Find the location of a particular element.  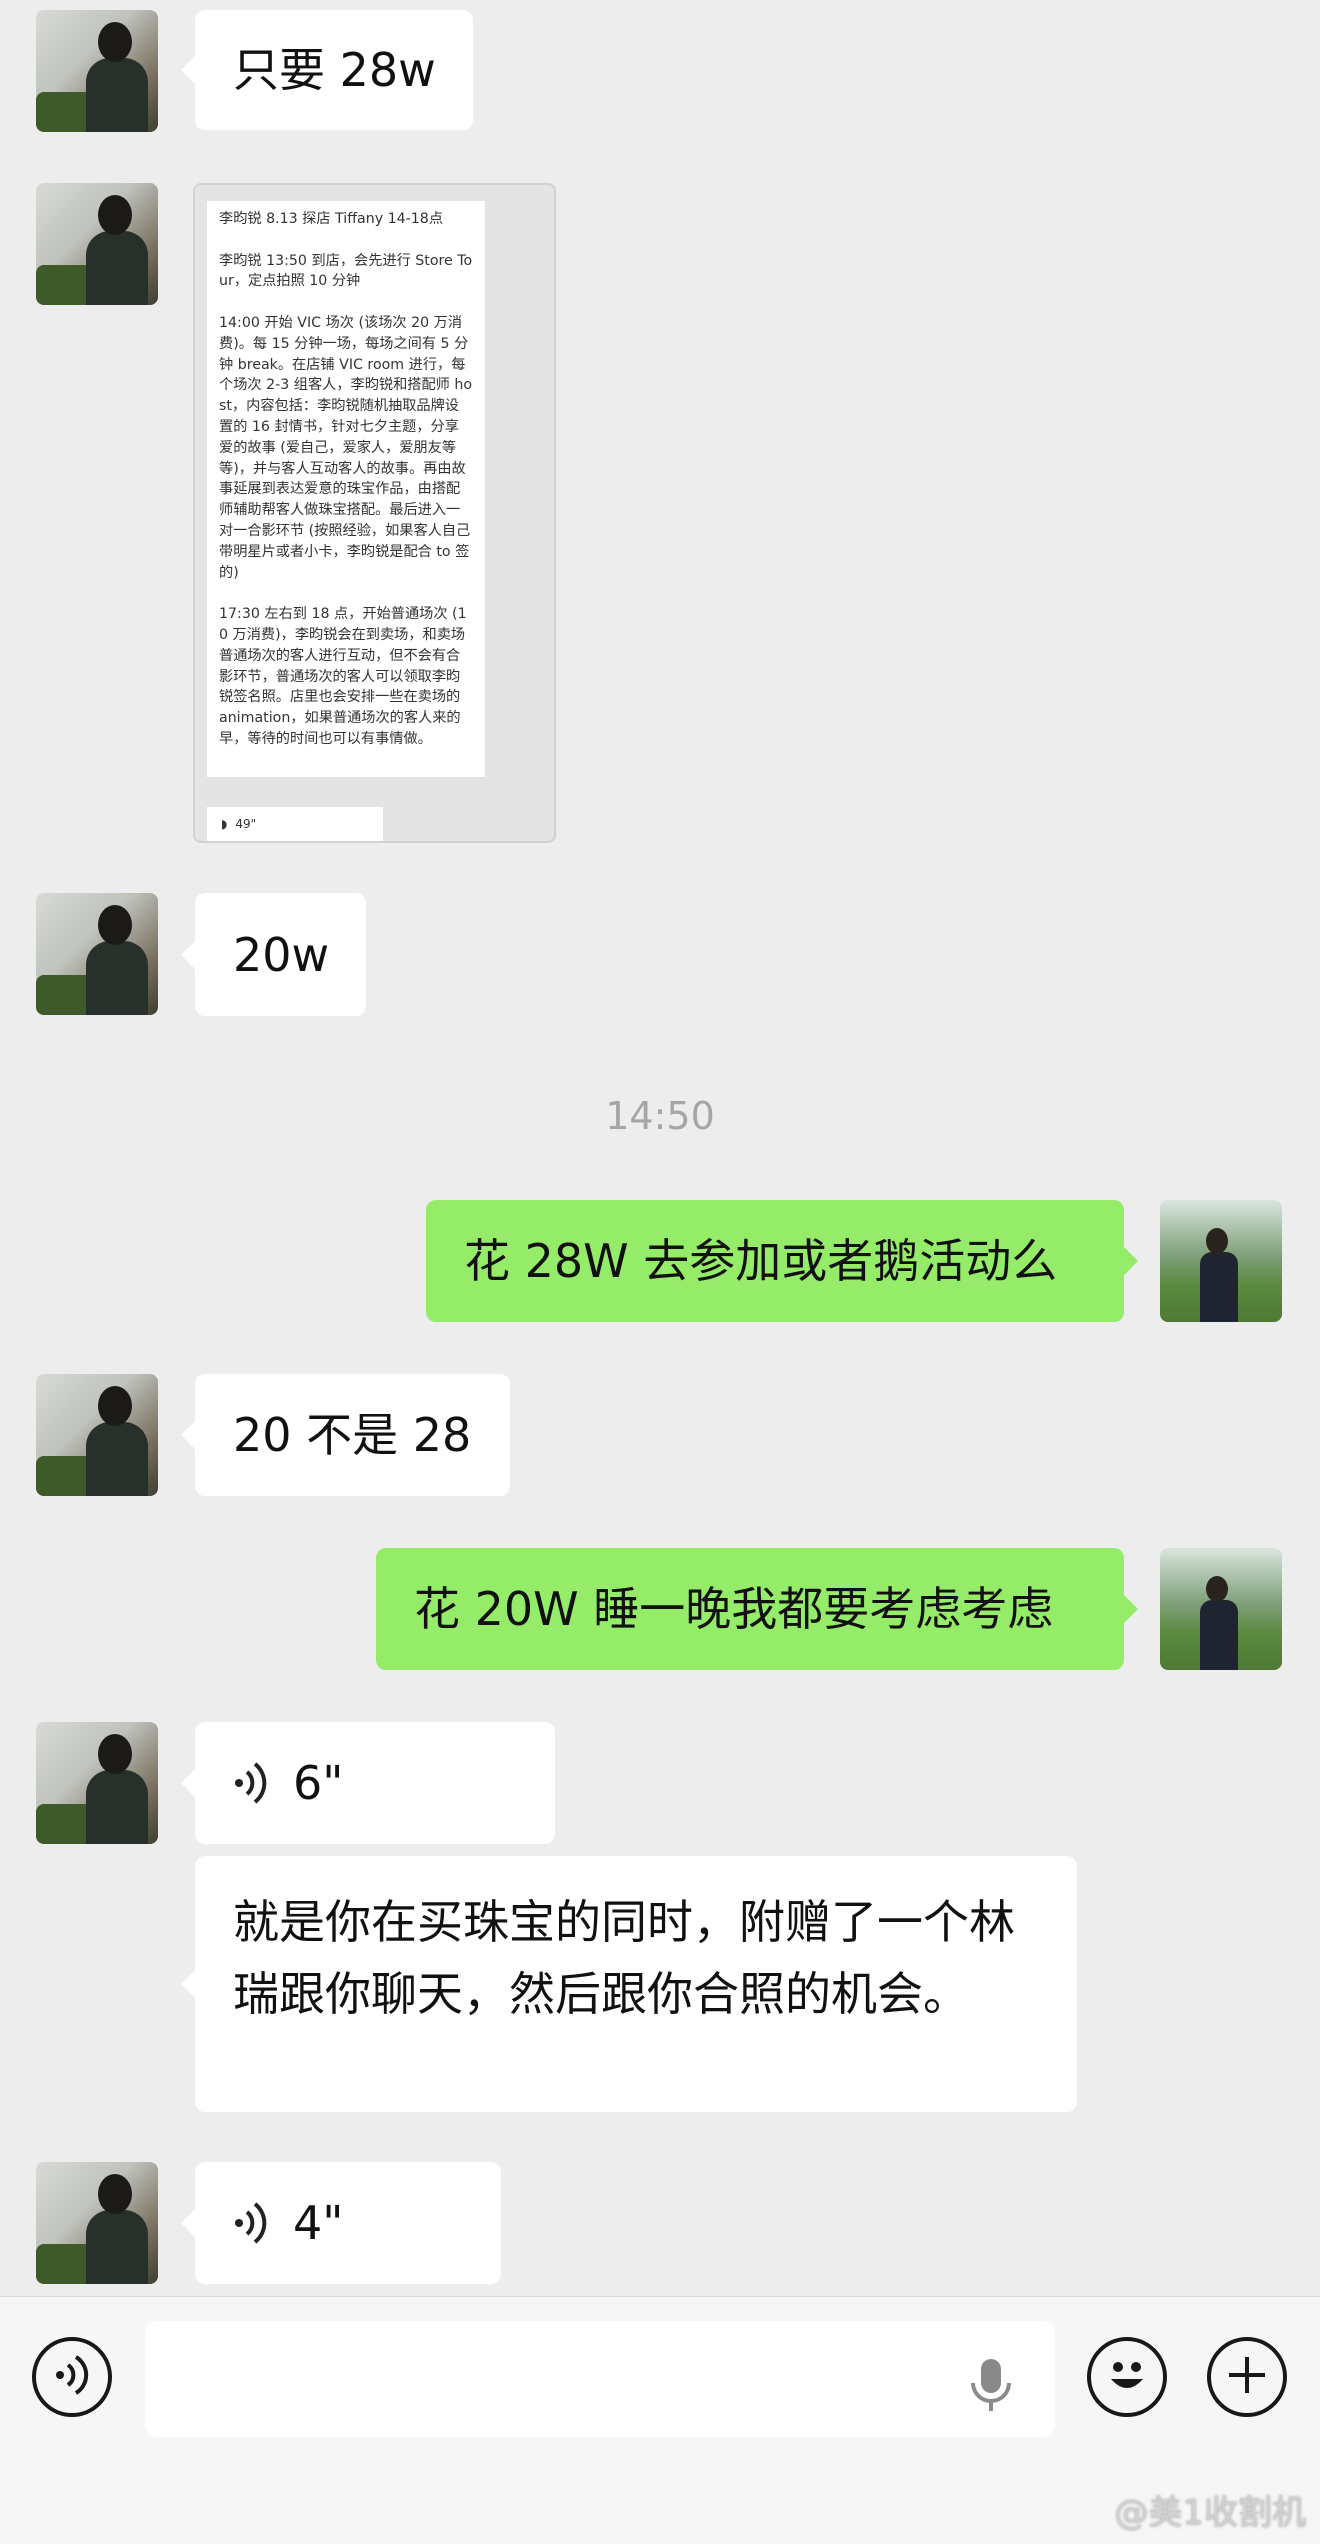

voice-message: 6" is located at coordinates (368, 1783).